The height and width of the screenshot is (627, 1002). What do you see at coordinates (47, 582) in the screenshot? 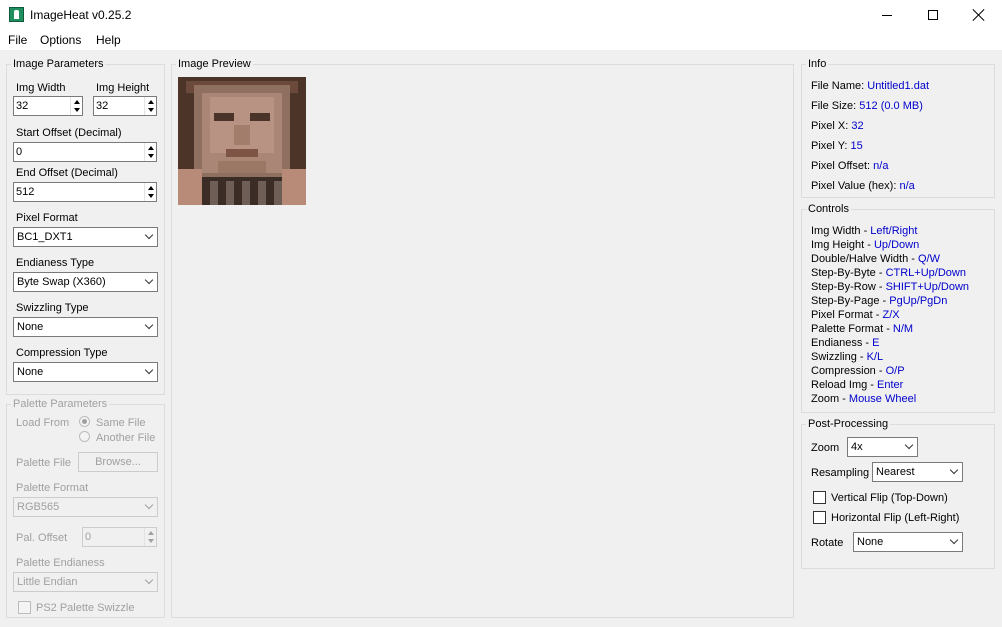
I see `palette-endianess-value: Little Endian` at bounding box center [47, 582].